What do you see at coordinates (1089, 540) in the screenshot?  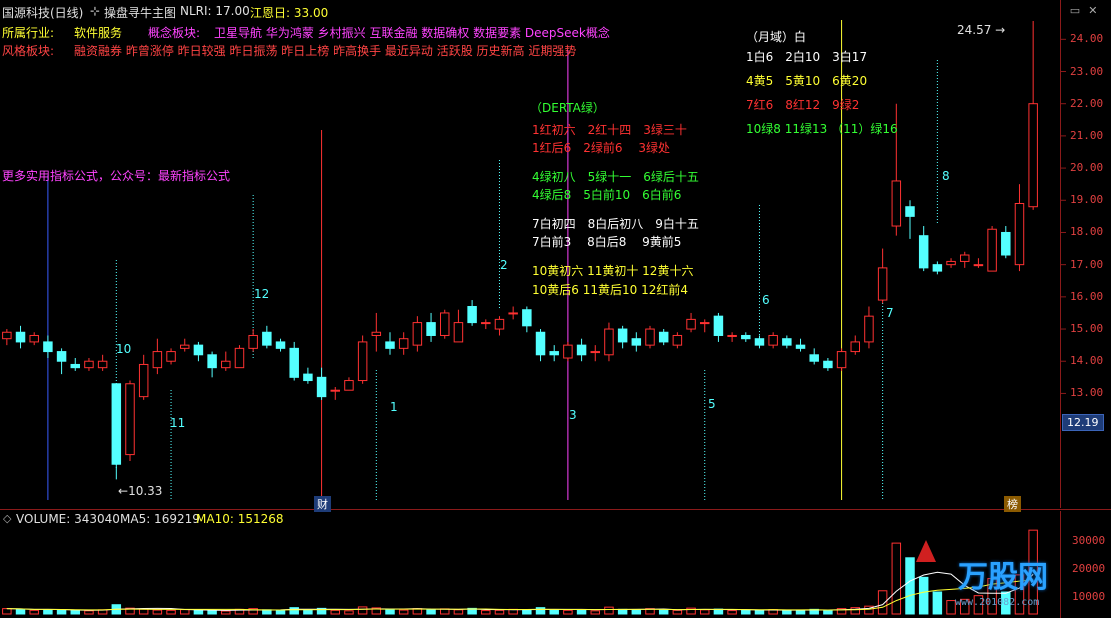 I see `volume-axis-30000: 30000` at bounding box center [1089, 540].